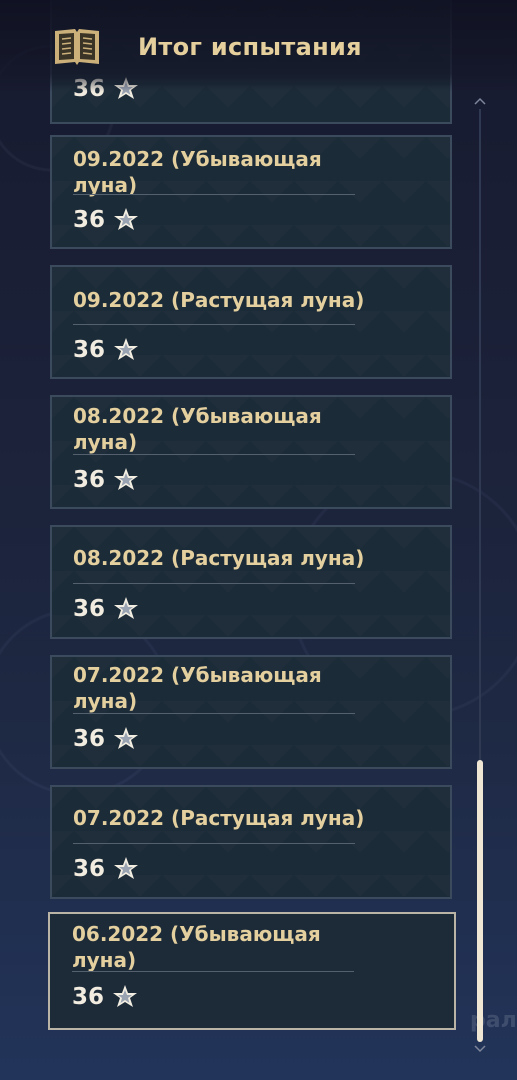 This screenshot has width=517, height=1080. Describe the element at coordinates (197, 429) in the screenshot. I see `record-title: 08.2022 (Убывающая луна)` at that location.